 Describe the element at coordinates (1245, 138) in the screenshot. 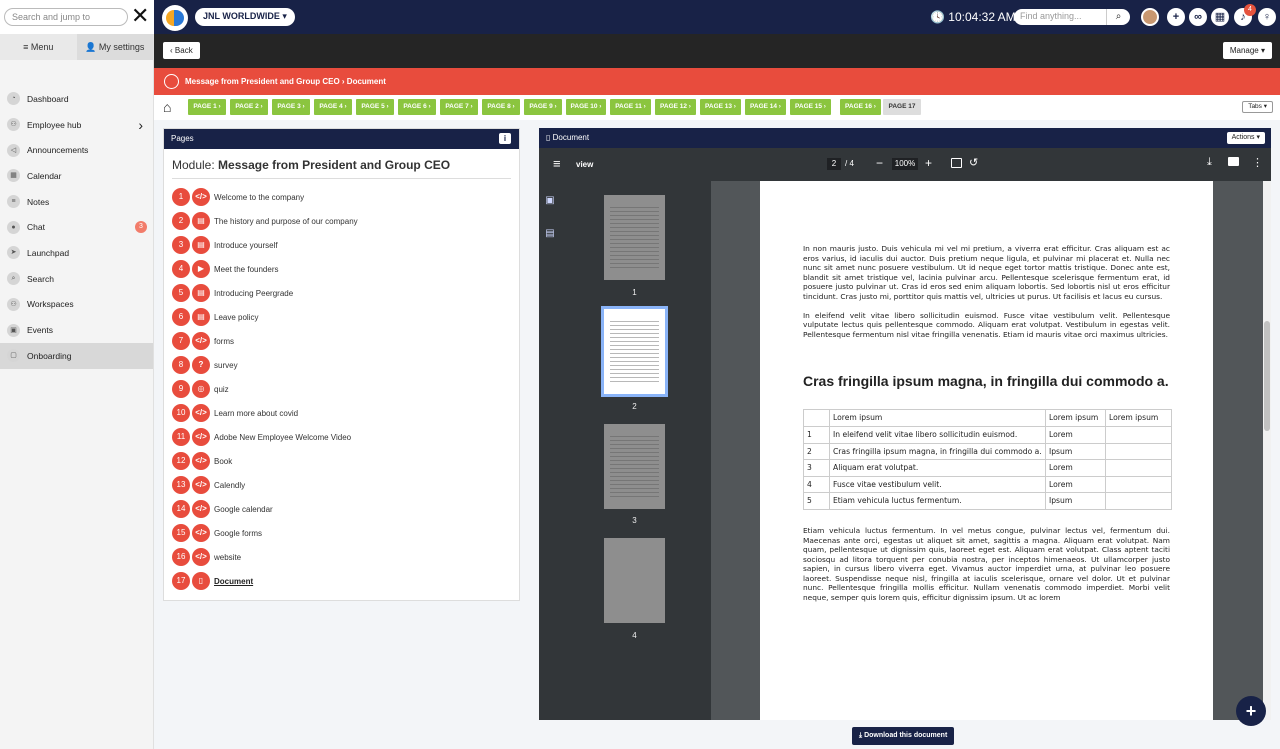

I see `actions-button: Actions ▾` at that location.